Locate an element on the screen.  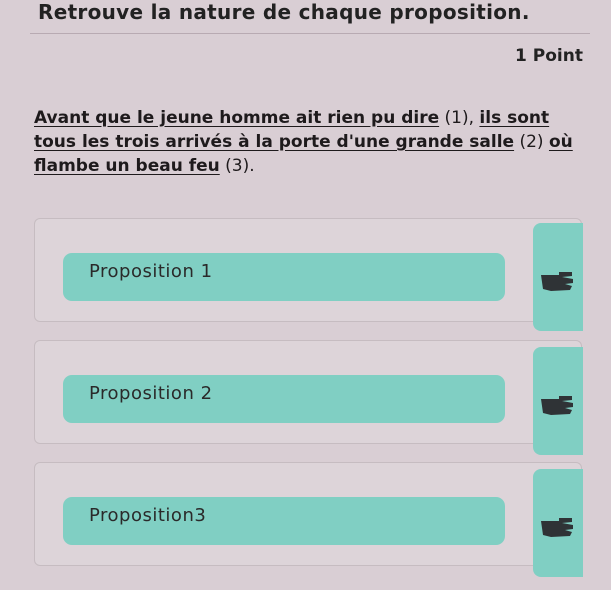
answer-drop-zone-1: Proposition 1 is located at coordinates (284, 277).